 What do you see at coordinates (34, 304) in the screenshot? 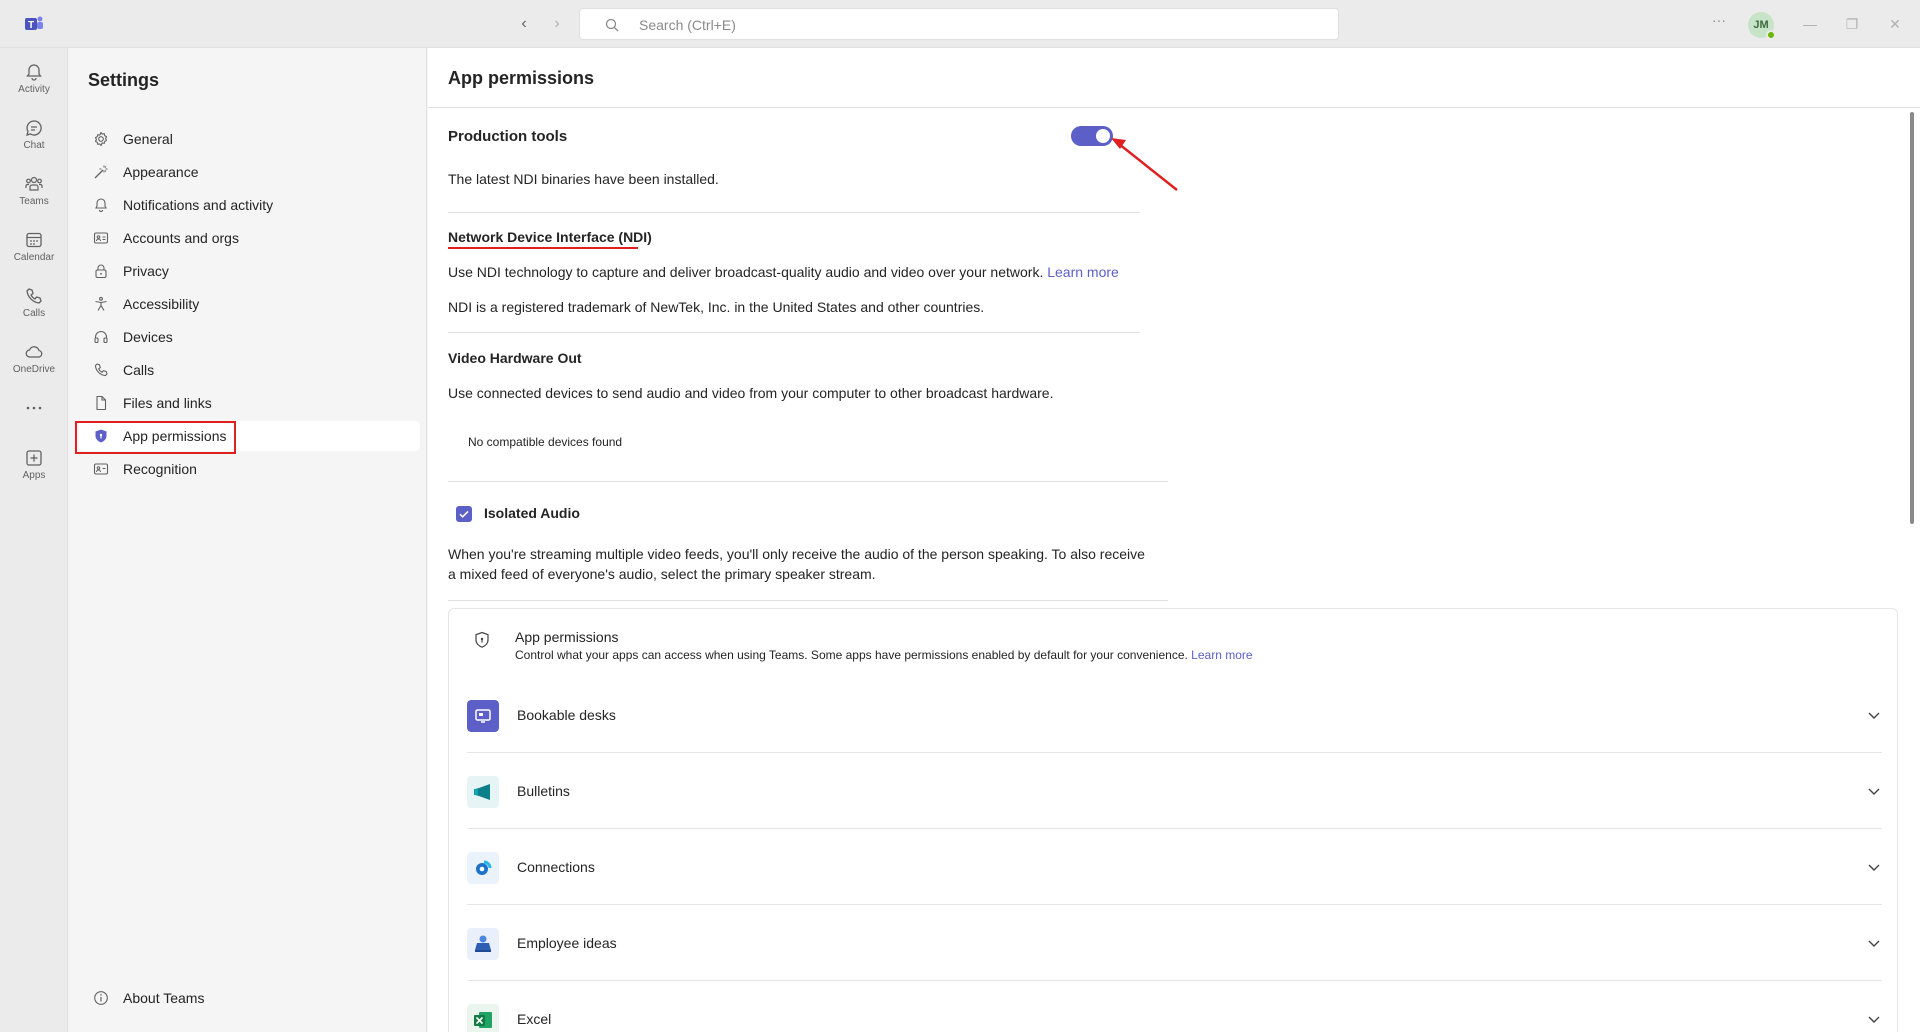
I see `rail-item-calls: Calls` at bounding box center [34, 304].